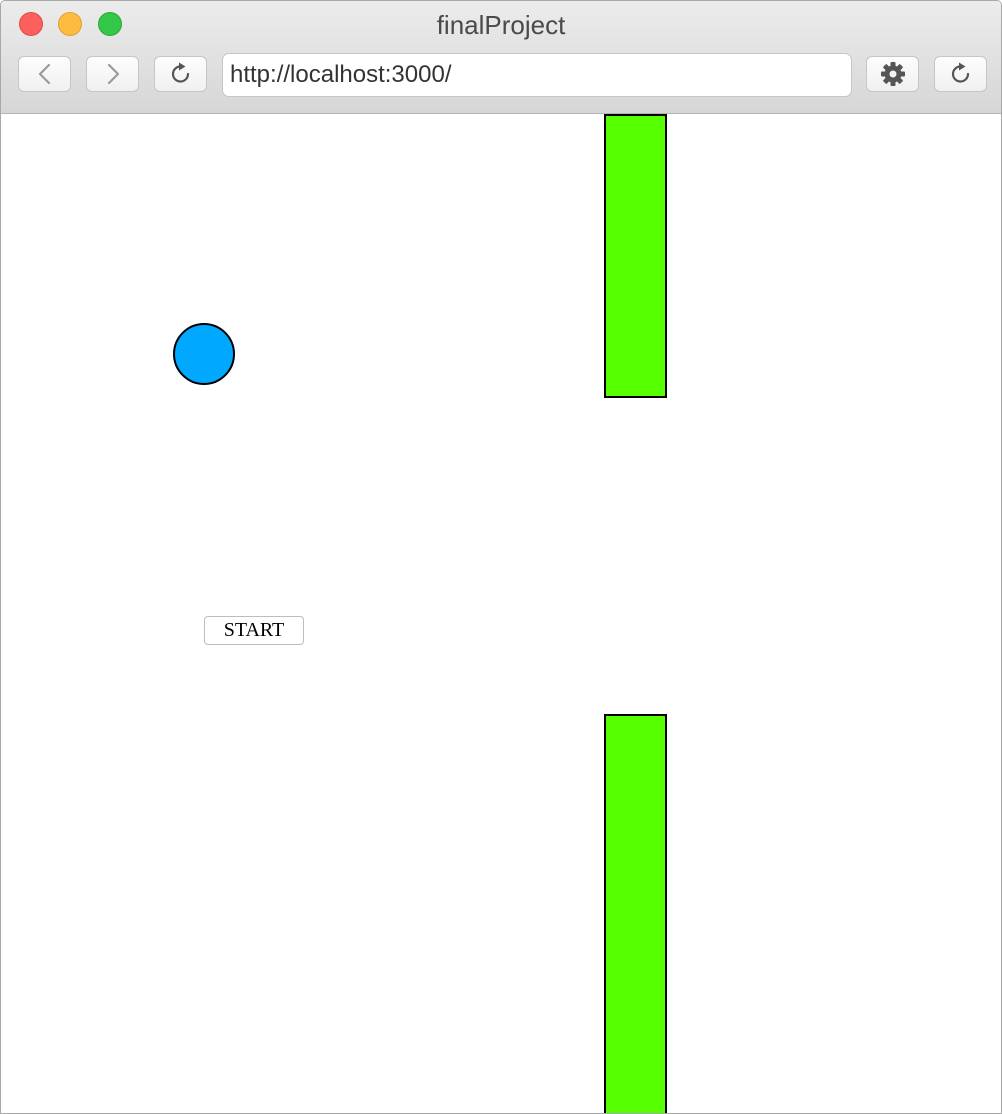 The height and width of the screenshot is (1114, 1002). Describe the element at coordinates (537, 75) in the screenshot. I see `url-field: http://localhost:3000/` at that location.